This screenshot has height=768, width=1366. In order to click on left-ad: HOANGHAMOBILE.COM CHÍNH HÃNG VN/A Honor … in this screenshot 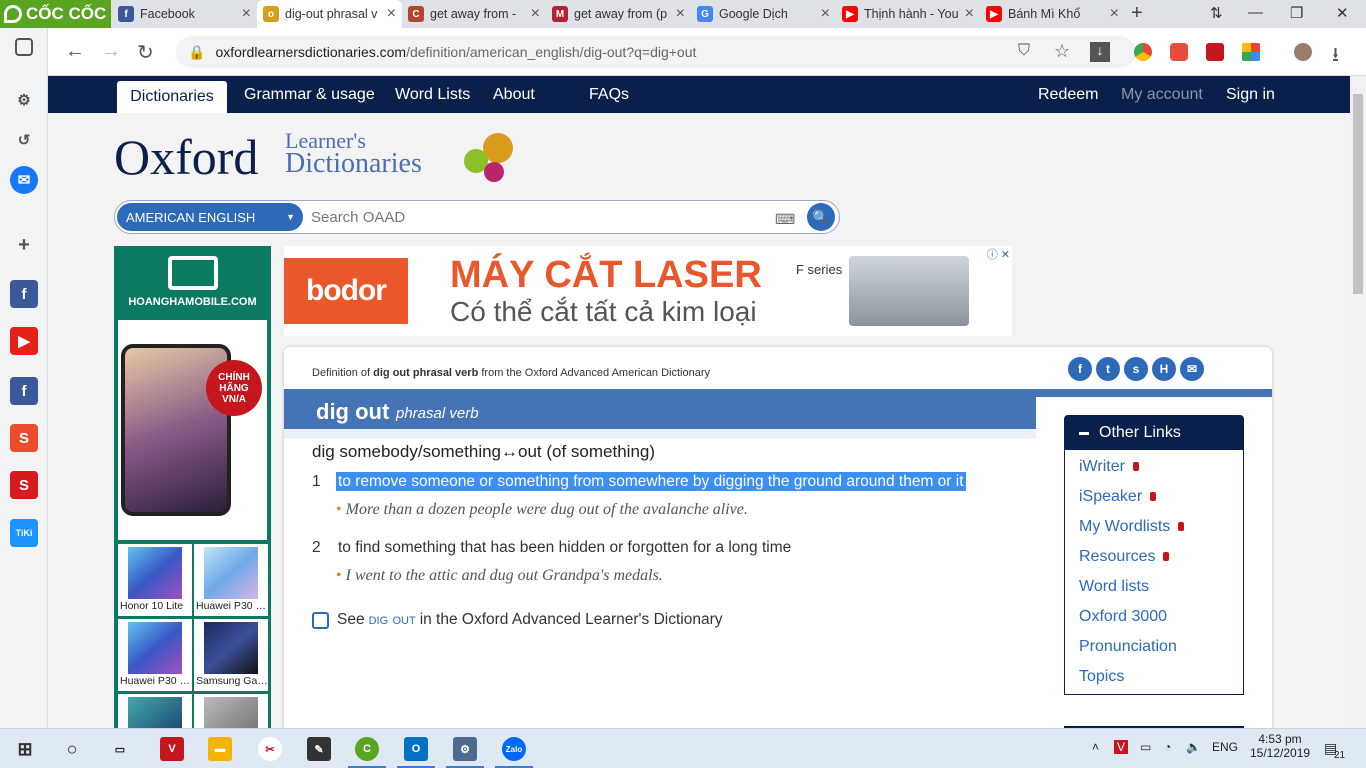, I will do `click(192, 487)`.